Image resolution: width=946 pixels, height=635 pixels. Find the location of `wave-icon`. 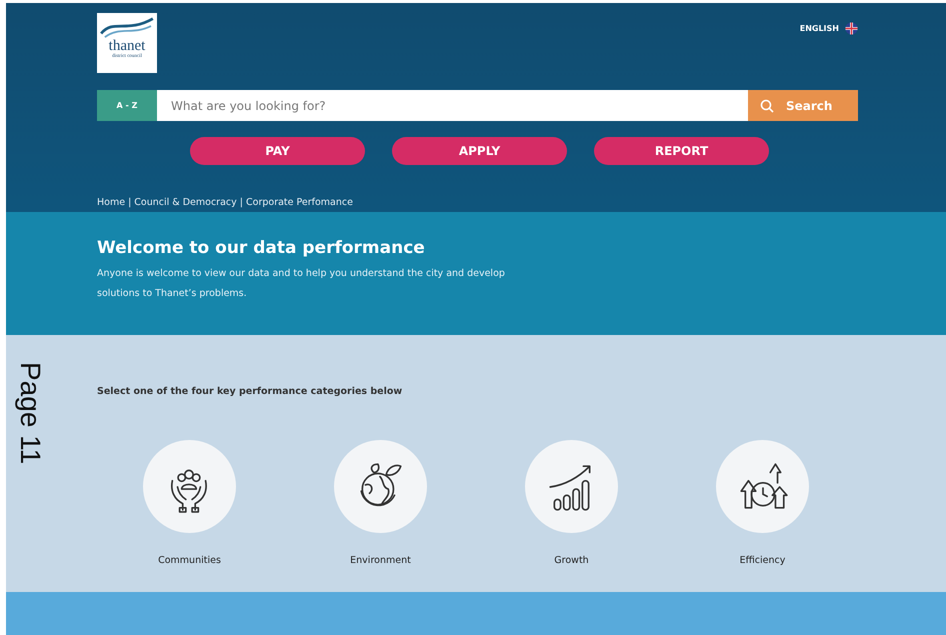

wave-icon is located at coordinates (127, 27).